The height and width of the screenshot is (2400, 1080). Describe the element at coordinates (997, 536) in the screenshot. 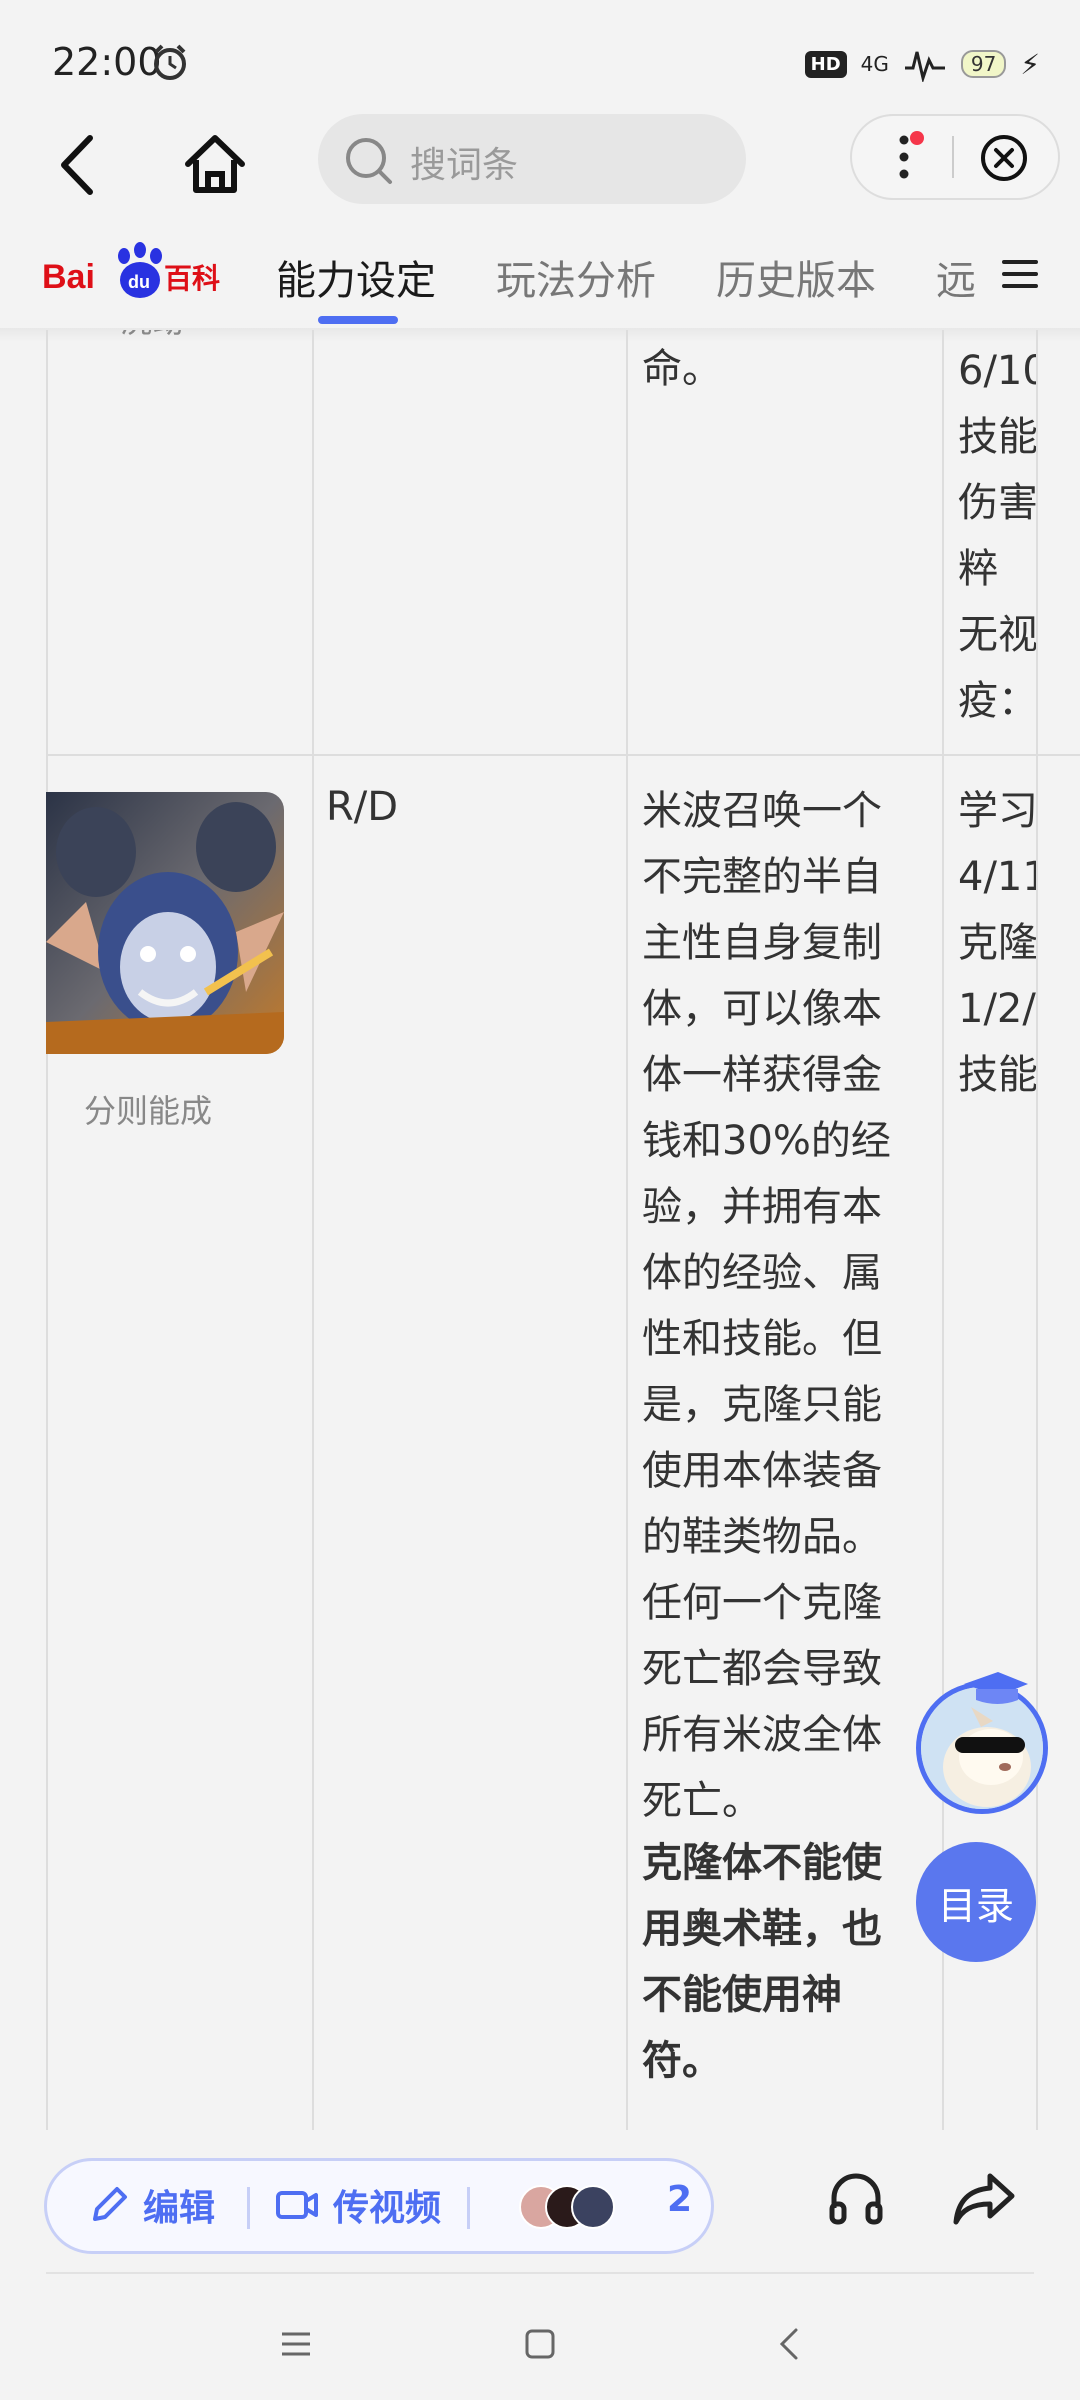

I see `prev-detail-cell: 6/10 技能 伤害 粹 无视 疫：` at that location.